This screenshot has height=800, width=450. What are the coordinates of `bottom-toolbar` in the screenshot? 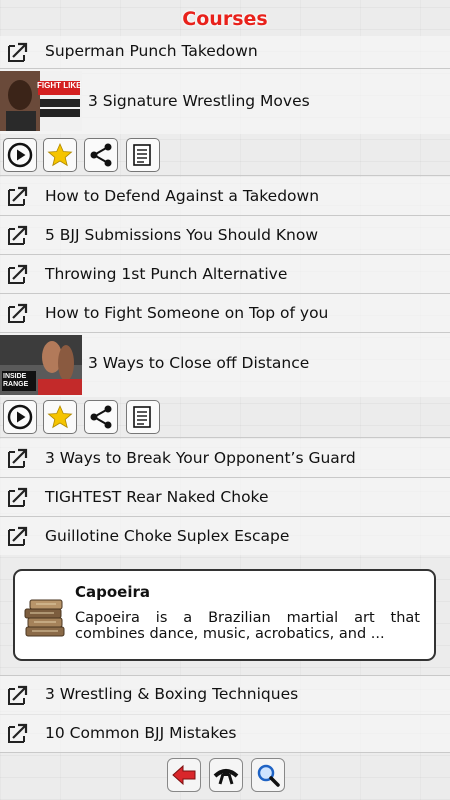 It's located at (225, 777).